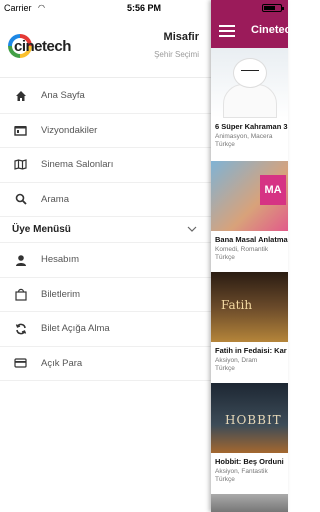 The image size is (320, 512). Describe the element at coordinates (176, 54) in the screenshot. I see `city-select-link: Şehir Seçimi` at that location.